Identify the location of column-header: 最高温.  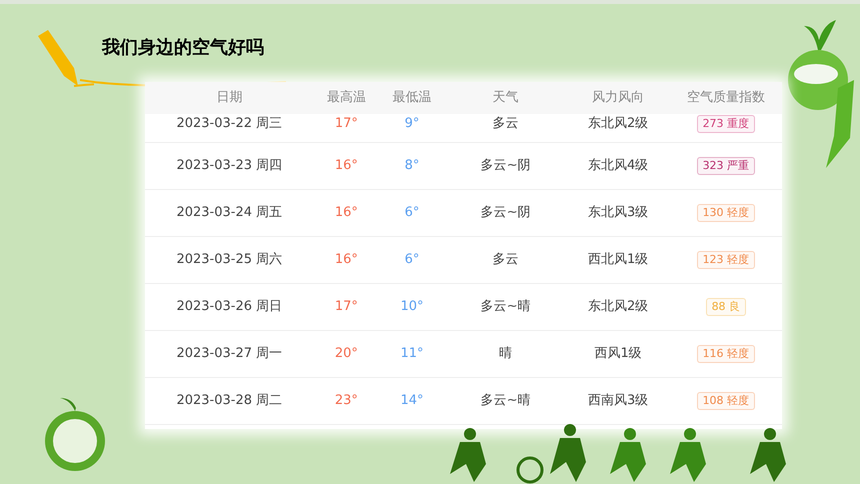
(346, 98).